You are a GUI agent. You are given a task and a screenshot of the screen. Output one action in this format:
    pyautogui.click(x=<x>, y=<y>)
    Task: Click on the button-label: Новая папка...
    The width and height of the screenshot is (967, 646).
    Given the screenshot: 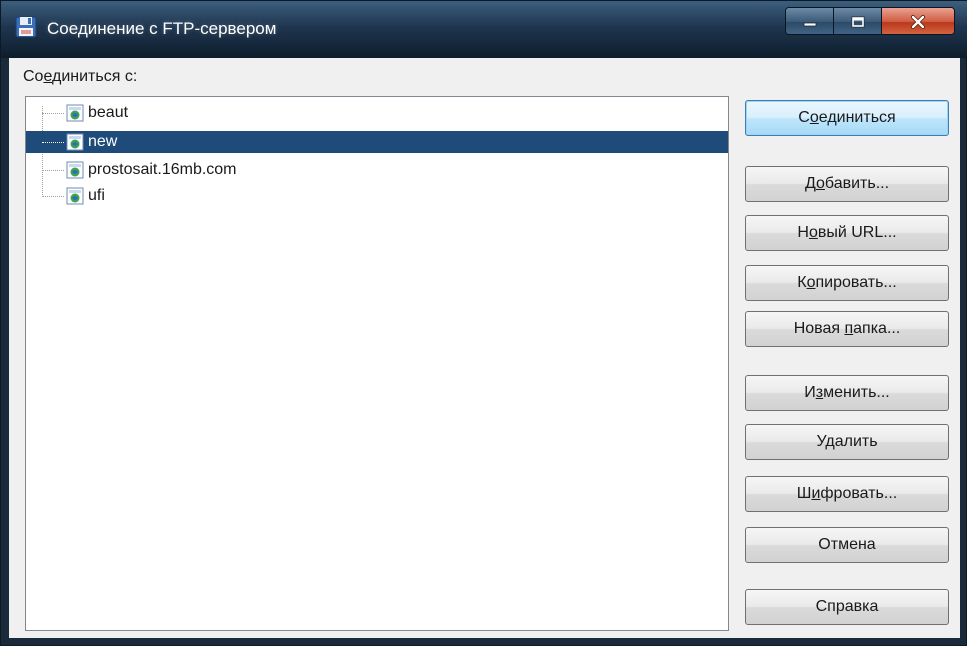 What is the action you would take?
    pyautogui.click(x=847, y=328)
    